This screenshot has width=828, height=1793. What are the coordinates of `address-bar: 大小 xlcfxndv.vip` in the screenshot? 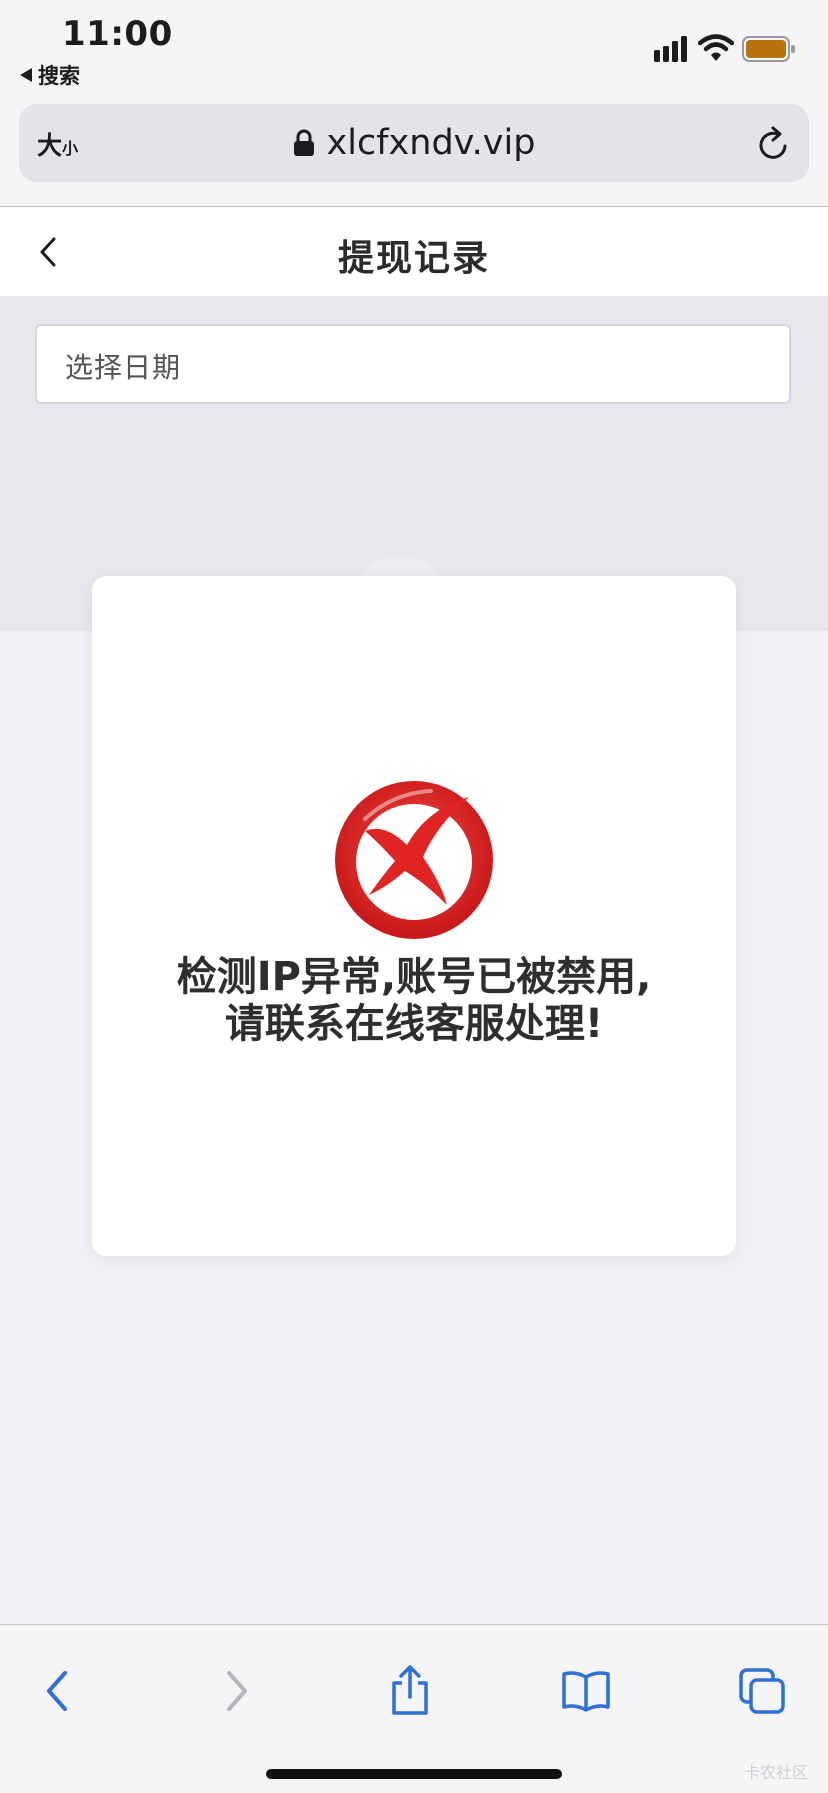 It's located at (414, 143).